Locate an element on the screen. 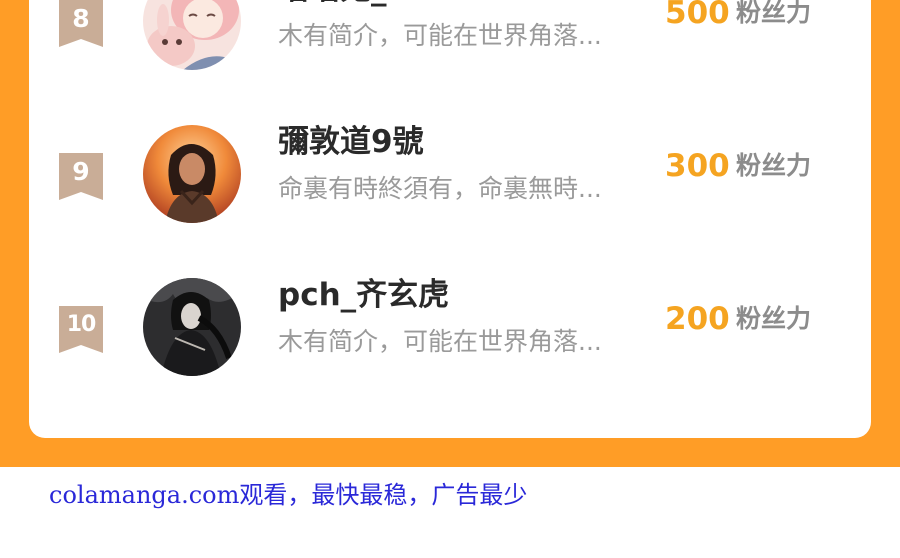 The height and width of the screenshot is (558, 900). ranking-row: 8 嘻嘻鬼_uo 木有简介，可能在世界角落... 500 粉丝力 is located at coordinates (450, 41).